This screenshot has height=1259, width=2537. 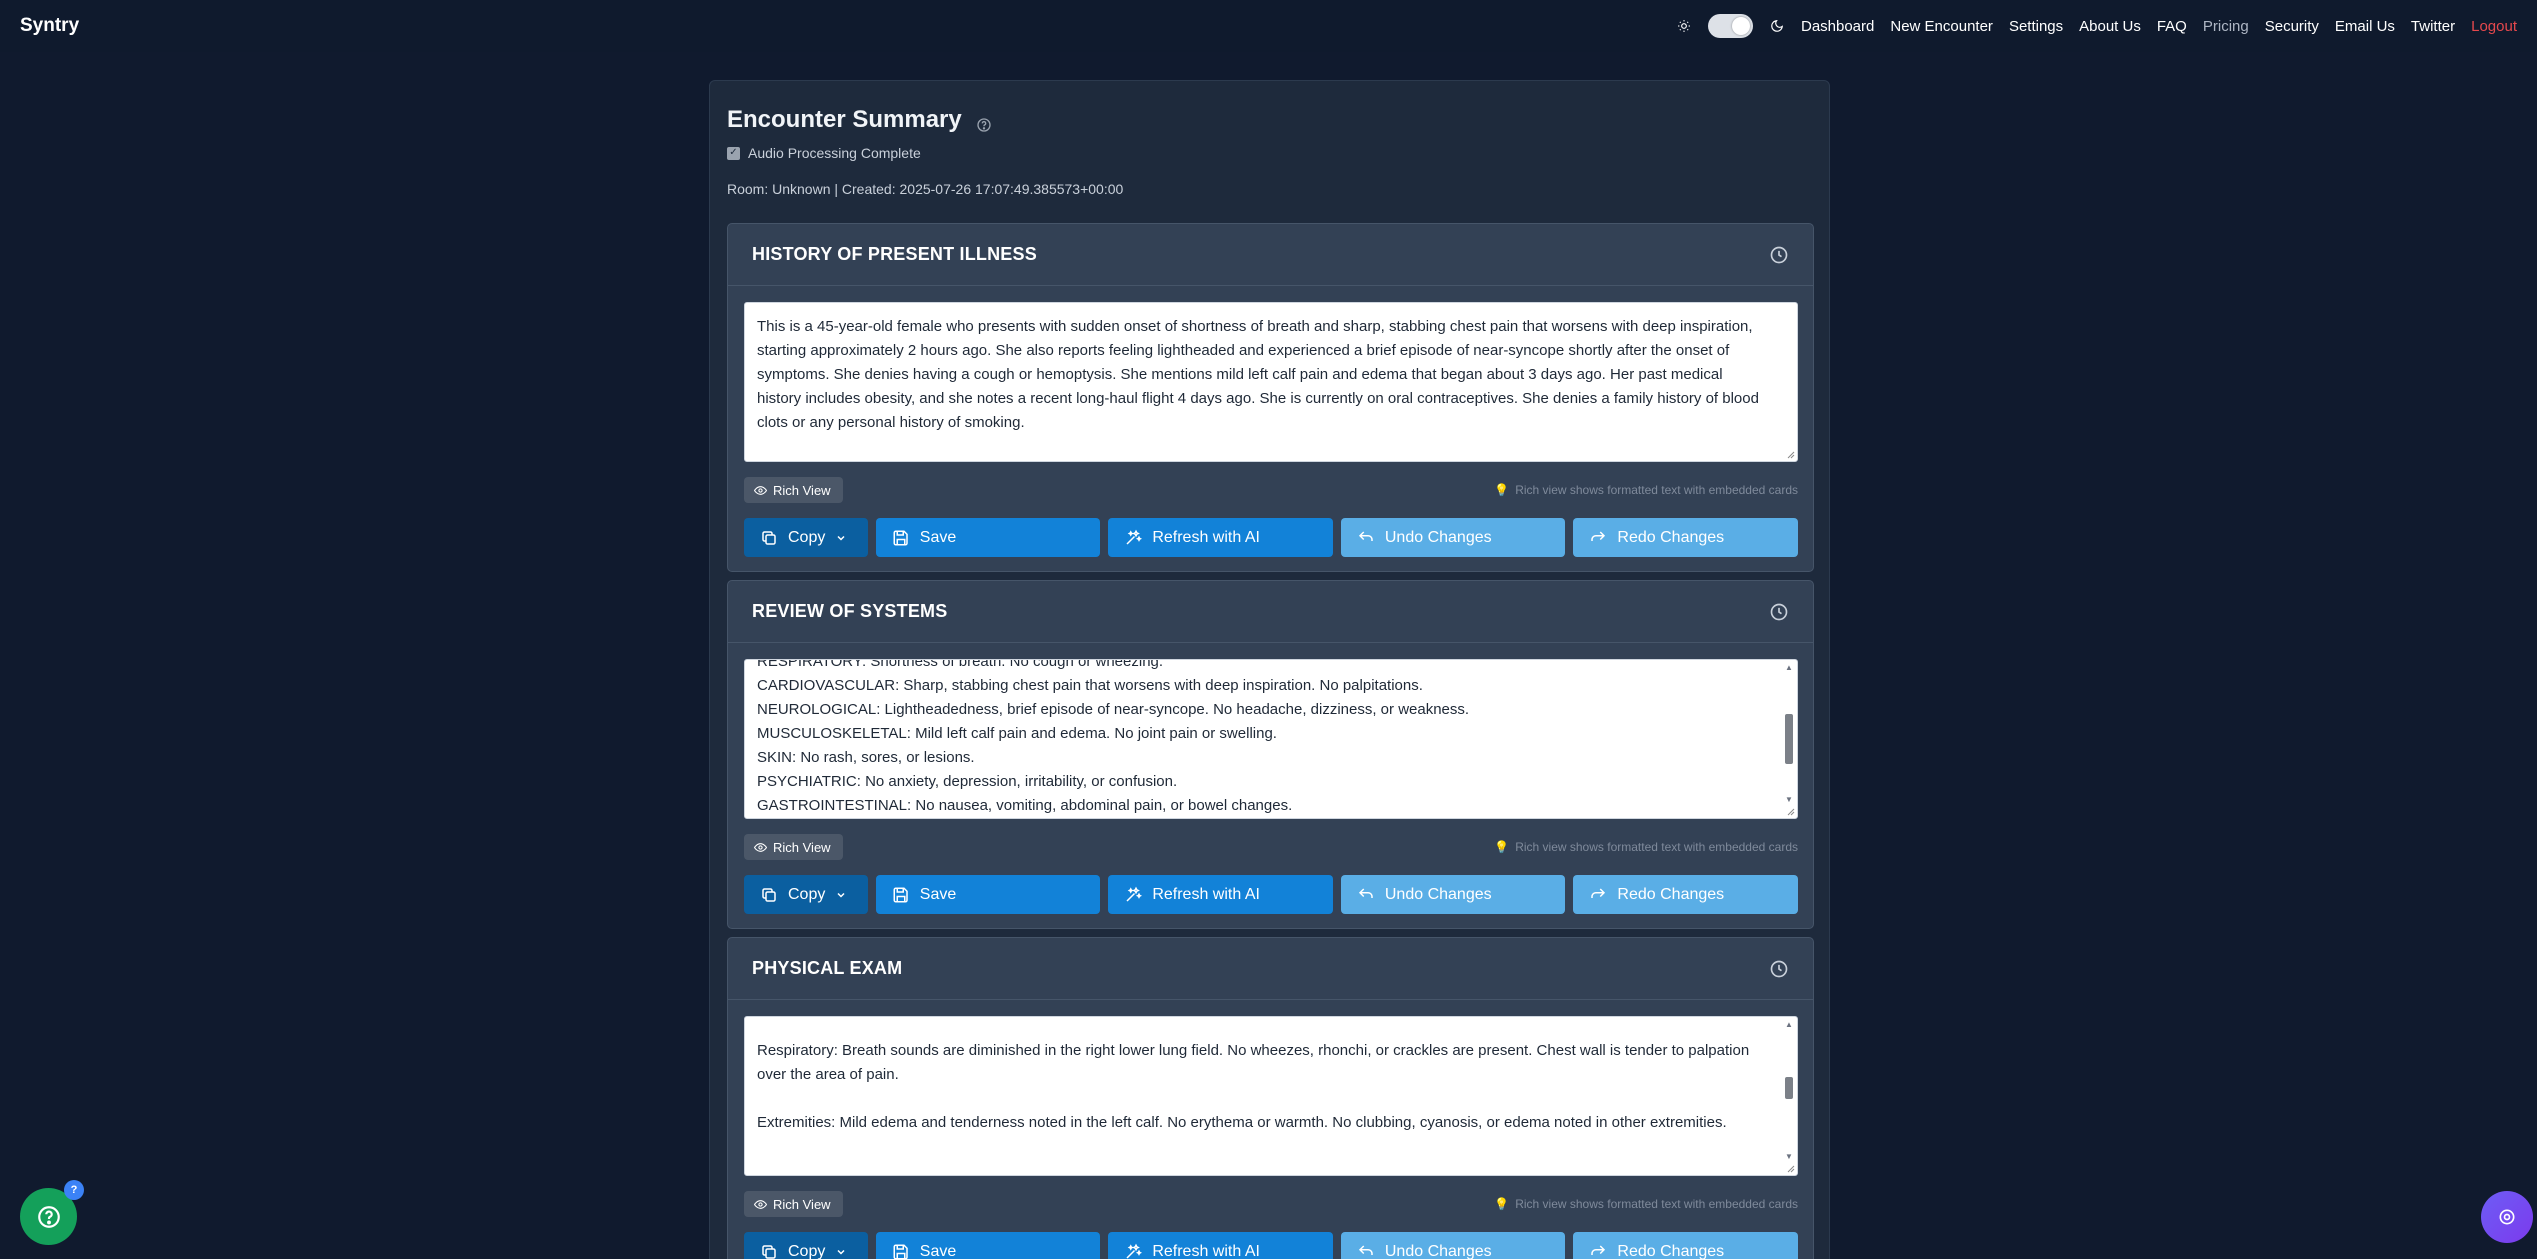 What do you see at coordinates (1270, 969) in the screenshot?
I see `section-header: PHYSICAL EXAM` at bounding box center [1270, 969].